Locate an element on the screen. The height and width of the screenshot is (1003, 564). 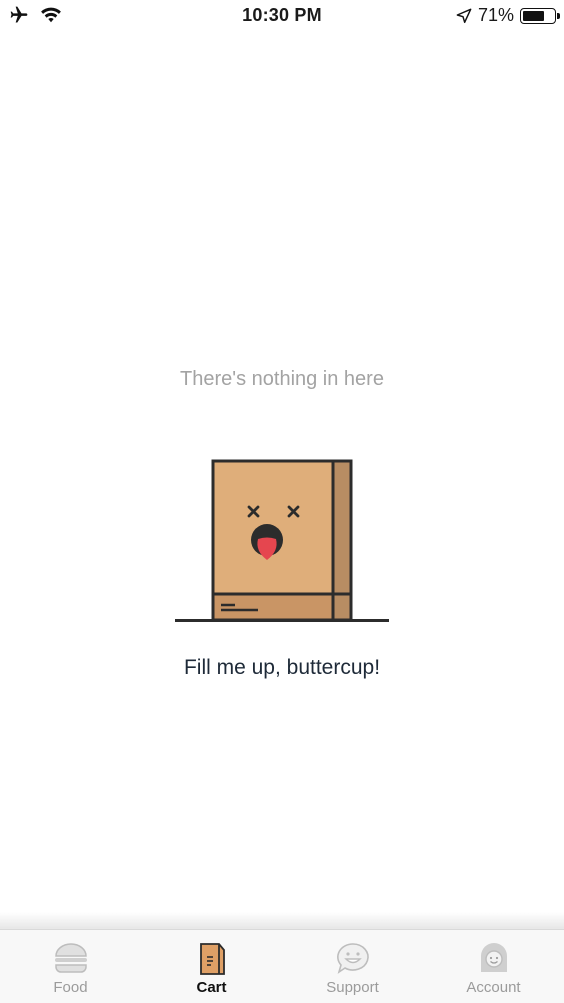
user-icon is located at coordinates (494, 958).